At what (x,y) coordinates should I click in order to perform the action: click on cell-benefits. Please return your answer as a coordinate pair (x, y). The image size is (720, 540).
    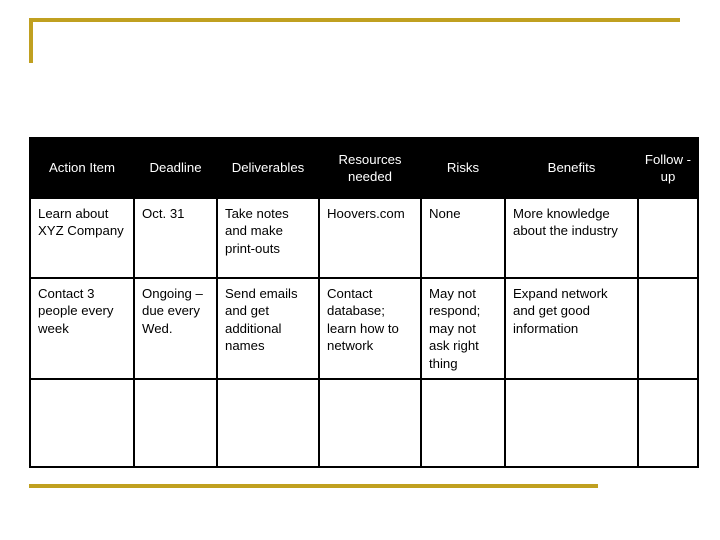
    Looking at the image, I should click on (571, 423).